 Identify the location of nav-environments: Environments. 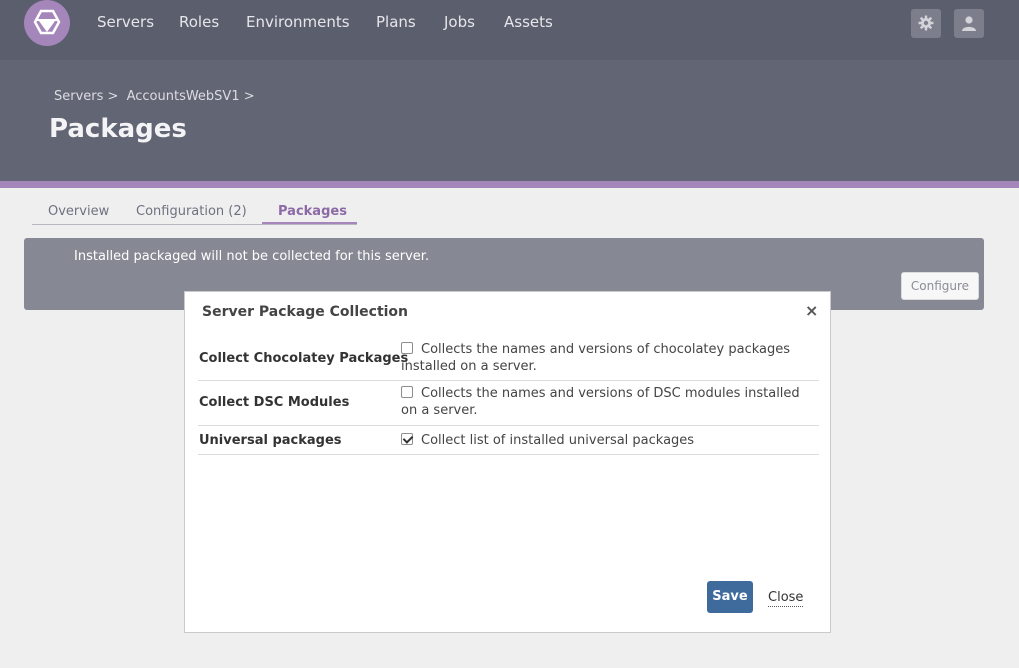
(298, 22).